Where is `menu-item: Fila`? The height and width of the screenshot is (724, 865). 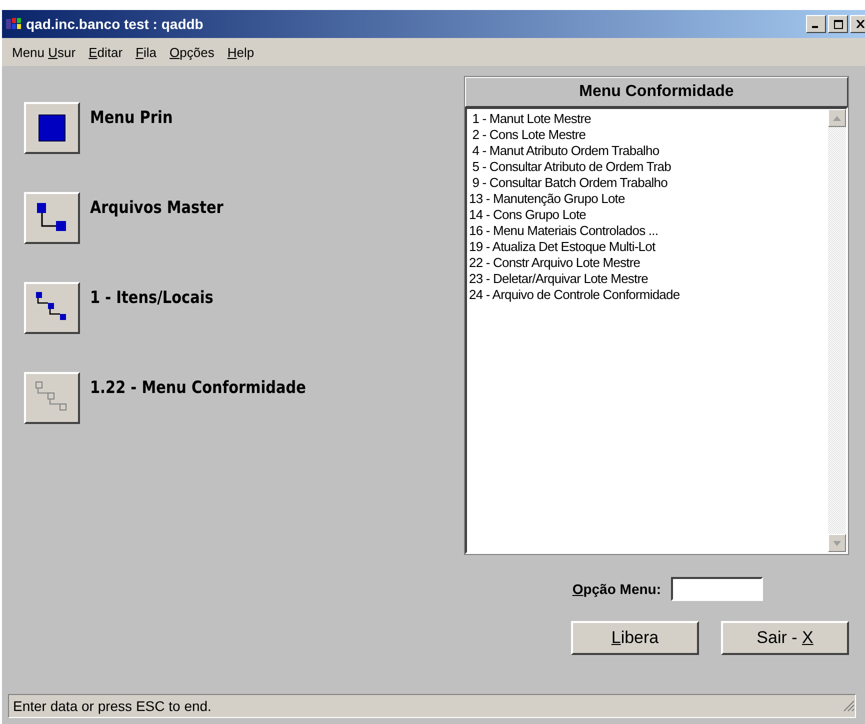 menu-item: Fila is located at coordinates (146, 52).